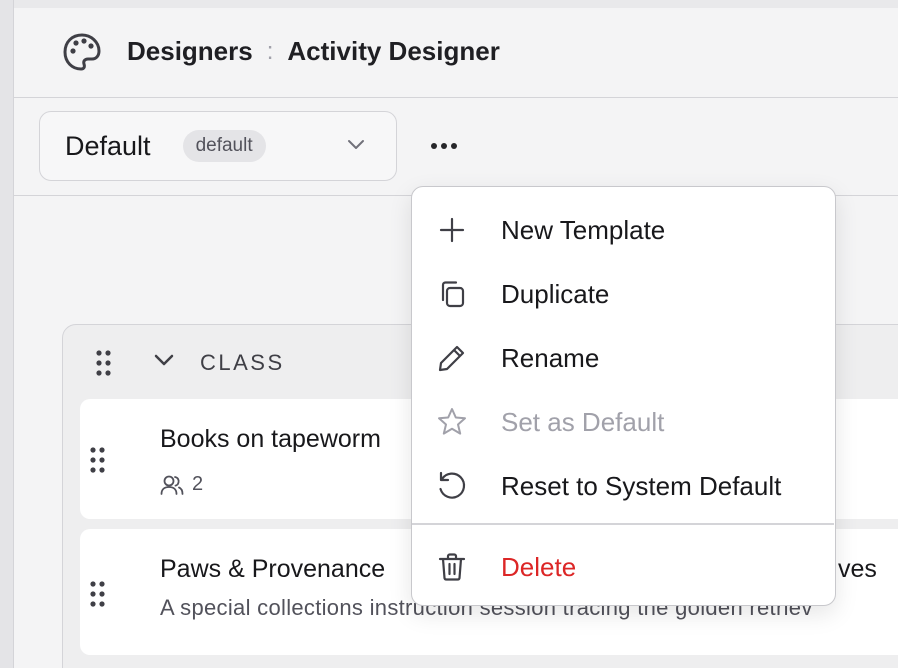 The width and height of the screenshot is (898, 668). Describe the element at coordinates (623, 358) in the screenshot. I see `menu-item-rename: Rename` at that location.